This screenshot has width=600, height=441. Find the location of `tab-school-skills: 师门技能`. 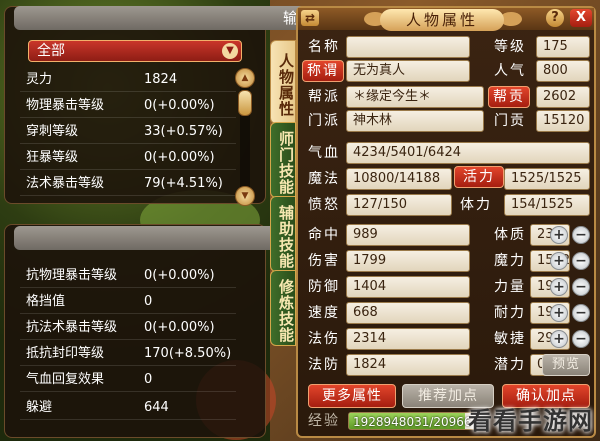

tab-school-skills: 师门技能 is located at coordinates (283, 160).